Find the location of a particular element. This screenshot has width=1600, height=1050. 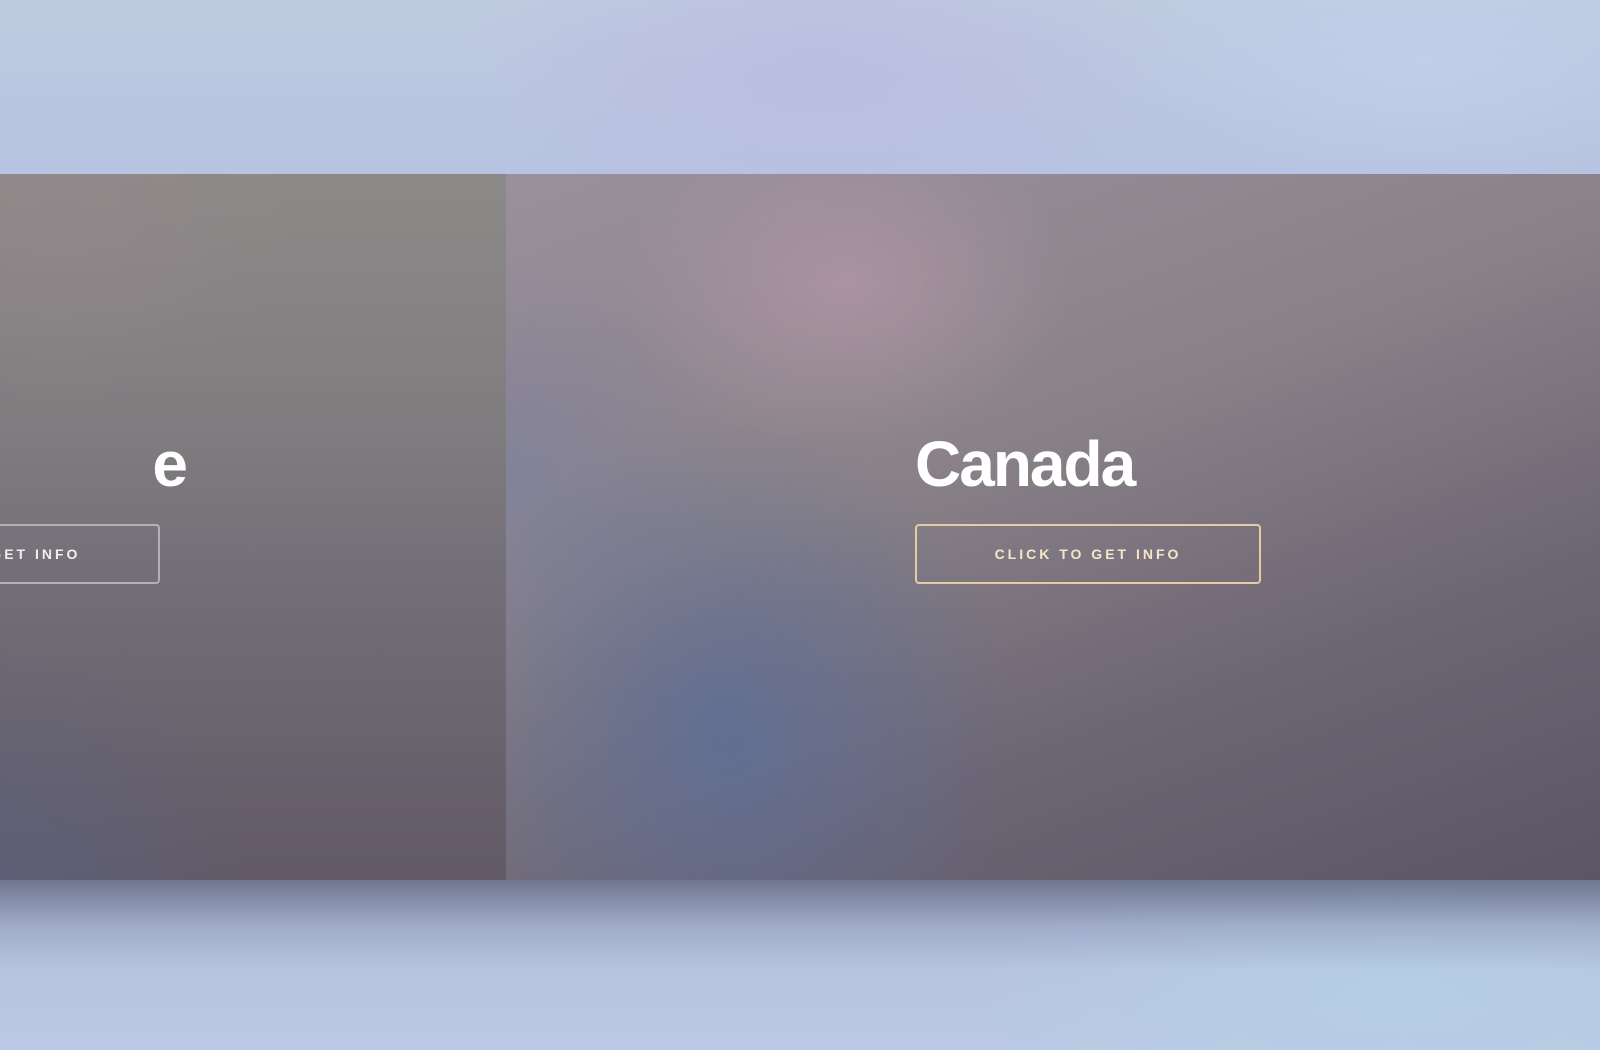

carousel-shadow is located at coordinates (800, 925).